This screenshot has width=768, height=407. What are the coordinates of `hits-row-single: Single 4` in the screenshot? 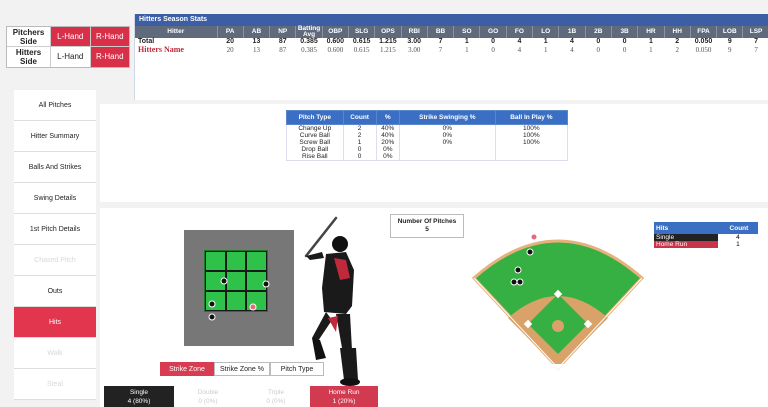 It's located at (706, 237).